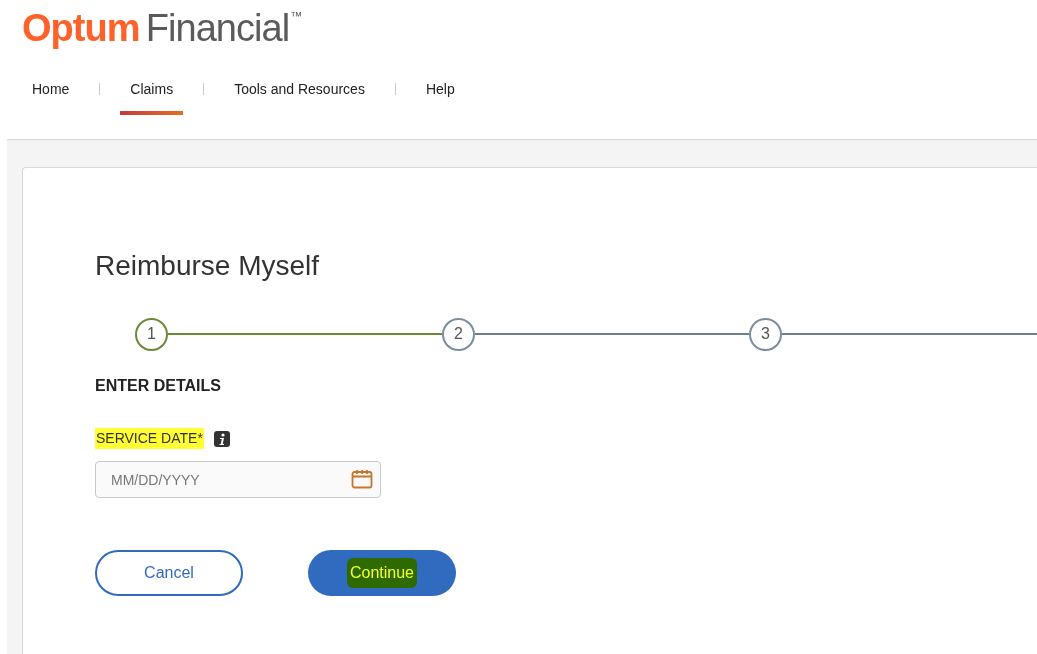 The image size is (1037, 654). Describe the element at coordinates (299, 97) in the screenshot. I see `nav-tab: Tools and Resources` at that location.